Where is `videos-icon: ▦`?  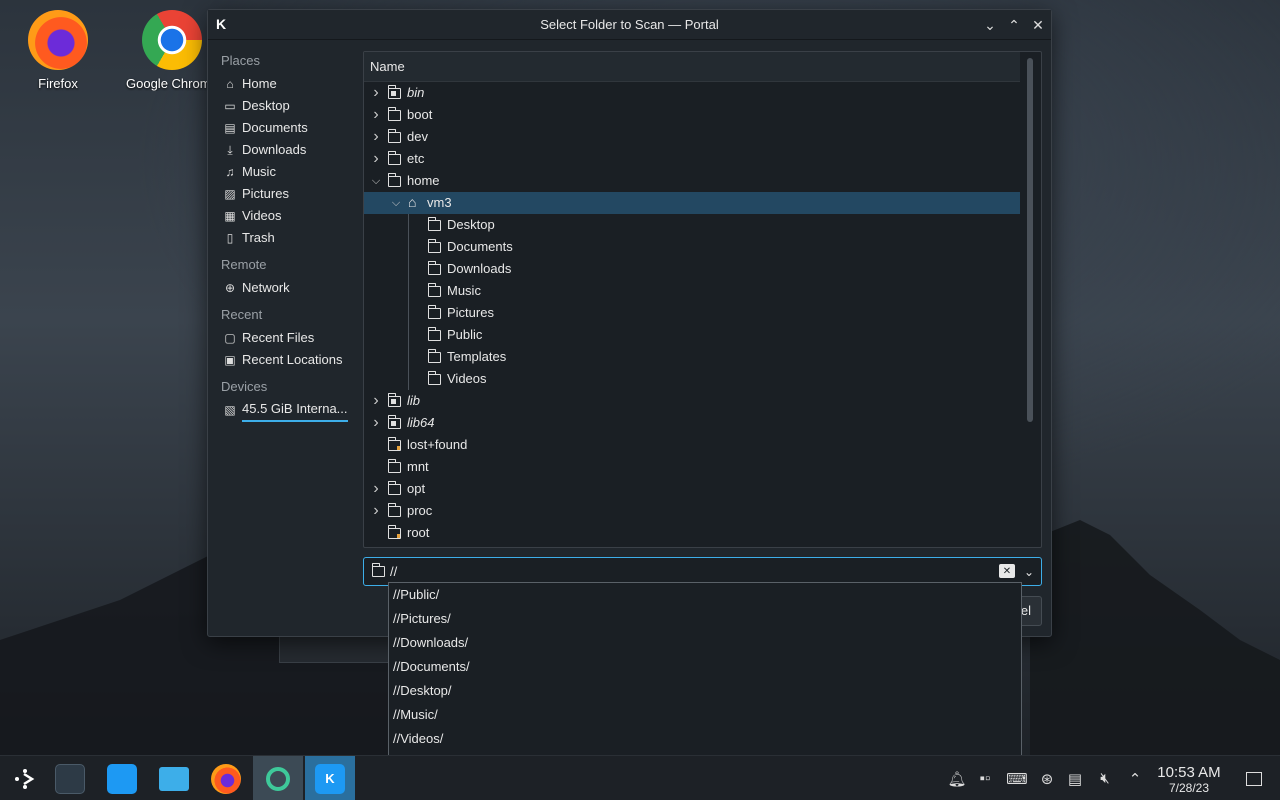 videos-icon: ▦ is located at coordinates (230, 216).